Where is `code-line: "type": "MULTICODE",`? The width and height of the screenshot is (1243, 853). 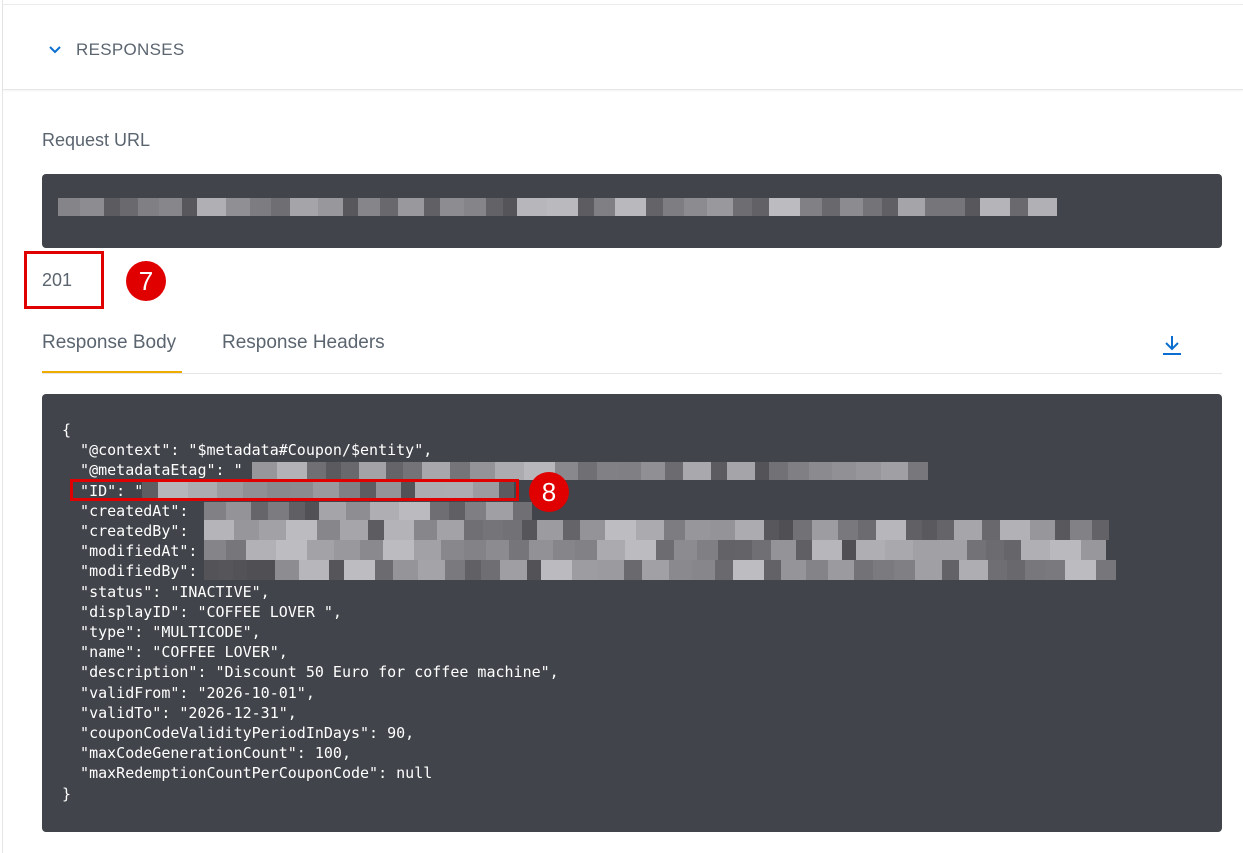
code-line: "type": "MULTICODE", is located at coordinates (161, 632).